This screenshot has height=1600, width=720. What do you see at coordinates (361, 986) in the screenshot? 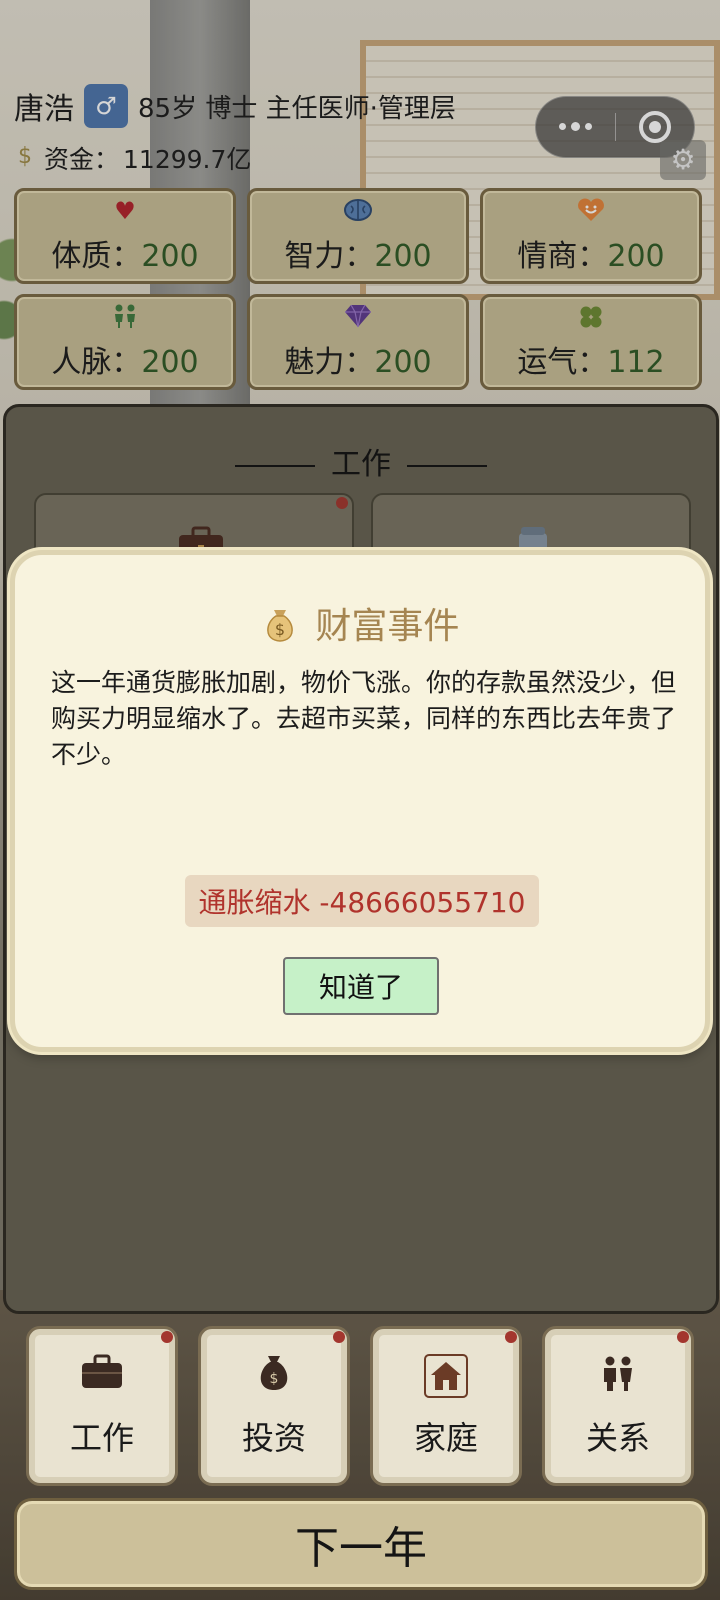
I see `acknowledge-button: 知道了` at bounding box center [361, 986].